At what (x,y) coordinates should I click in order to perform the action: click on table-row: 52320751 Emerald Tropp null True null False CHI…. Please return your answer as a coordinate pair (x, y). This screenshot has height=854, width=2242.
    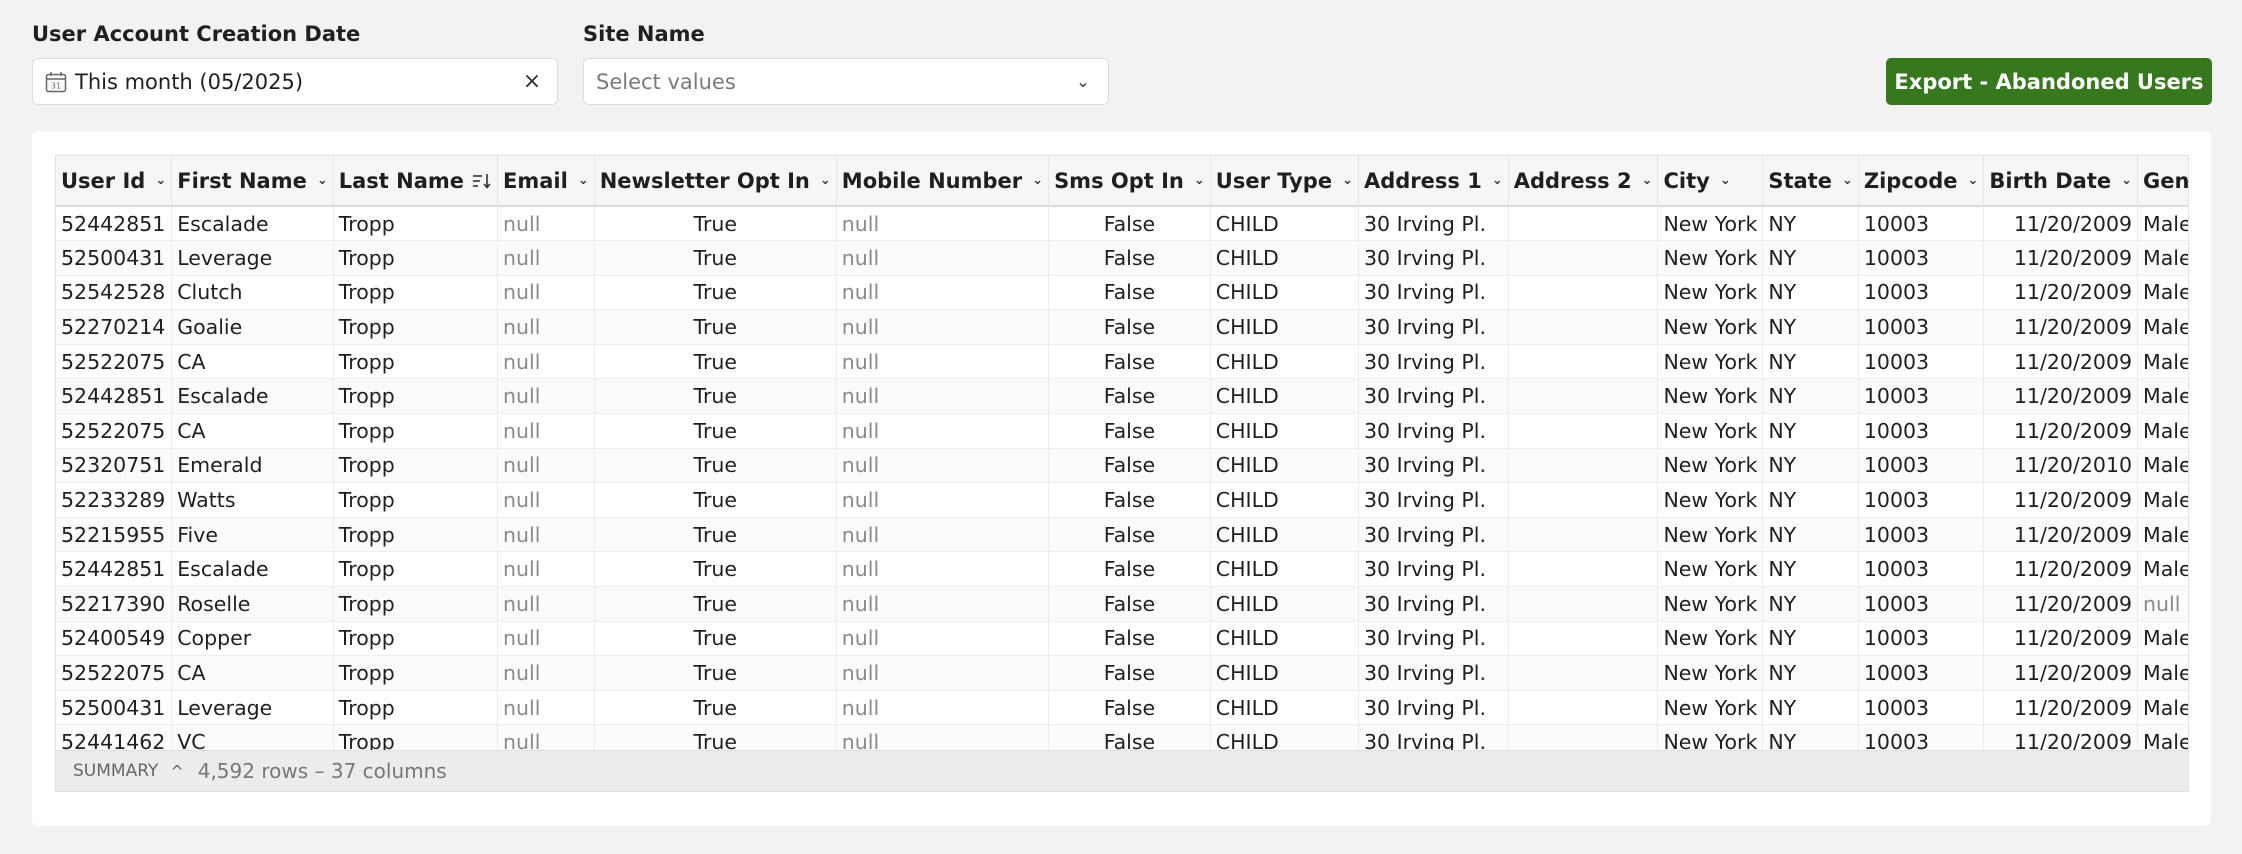
    Looking at the image, I should click on (1122, 466).